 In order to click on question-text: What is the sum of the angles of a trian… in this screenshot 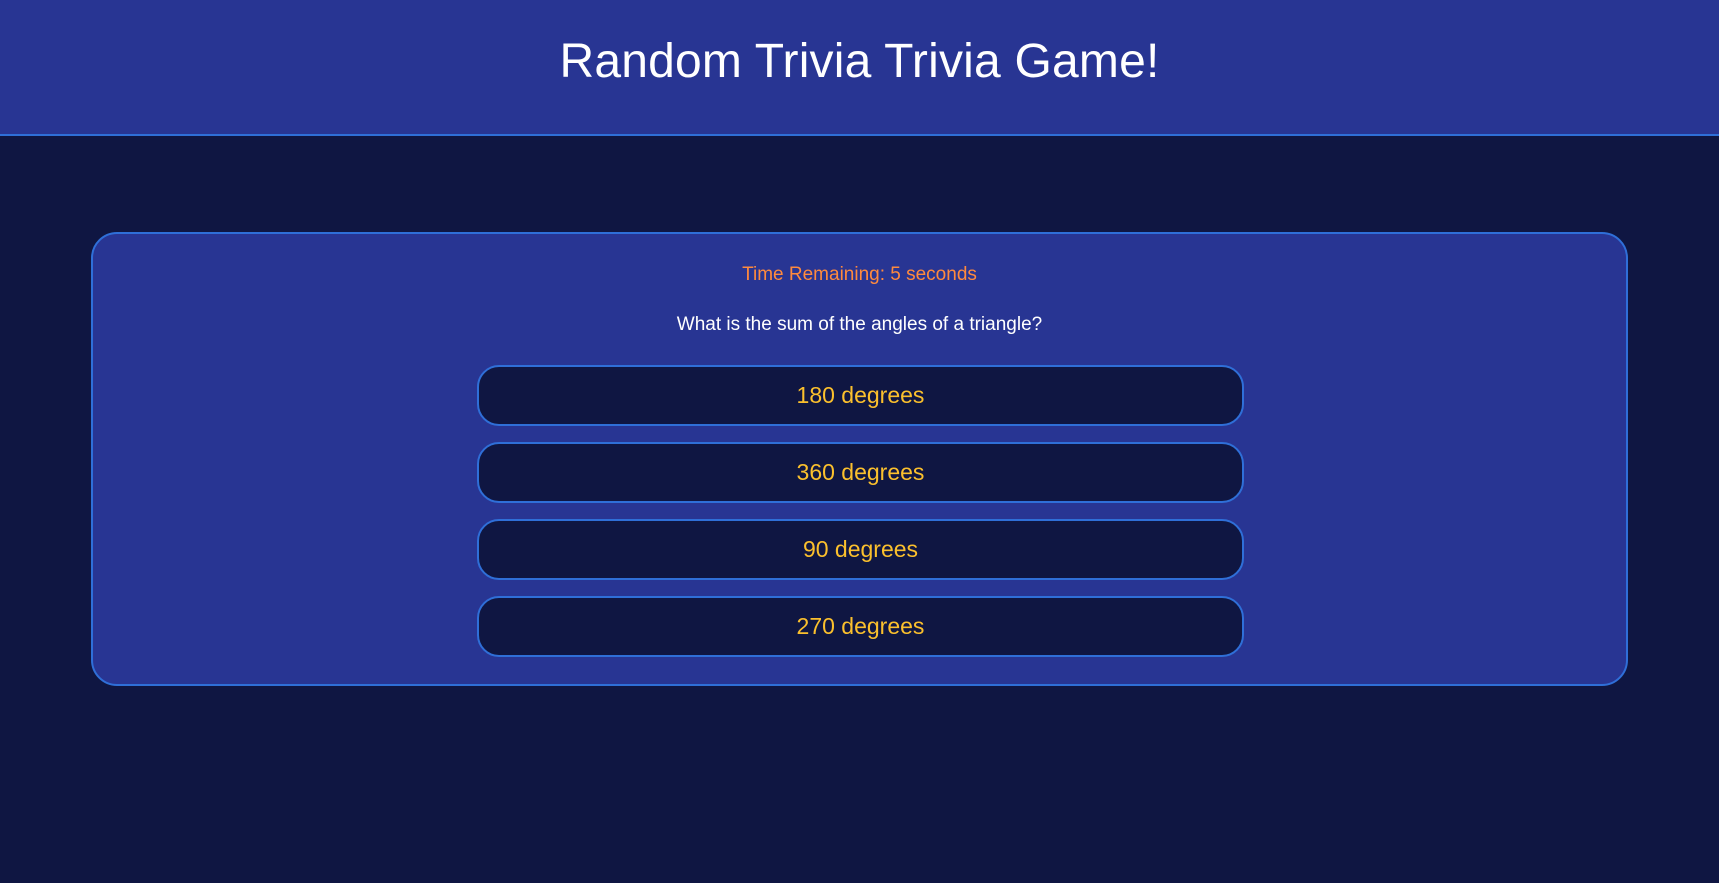, I will do `click(859, 324)`.